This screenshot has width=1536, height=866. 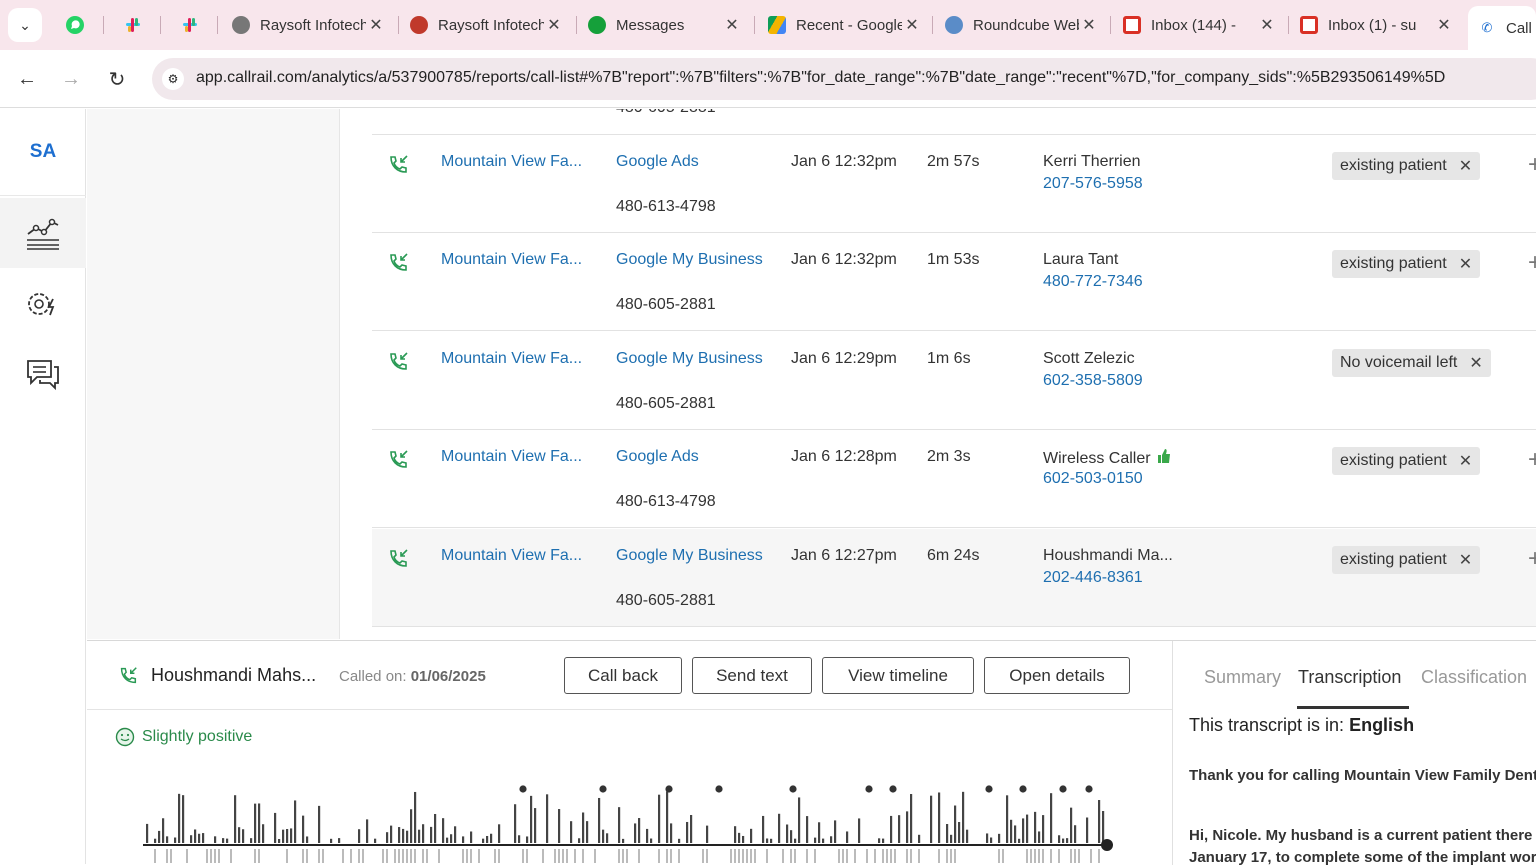 What do you see at coordinates (43, 152) in the screenshot?
I see `account-initials: SA` at bounding box center [43, 152].